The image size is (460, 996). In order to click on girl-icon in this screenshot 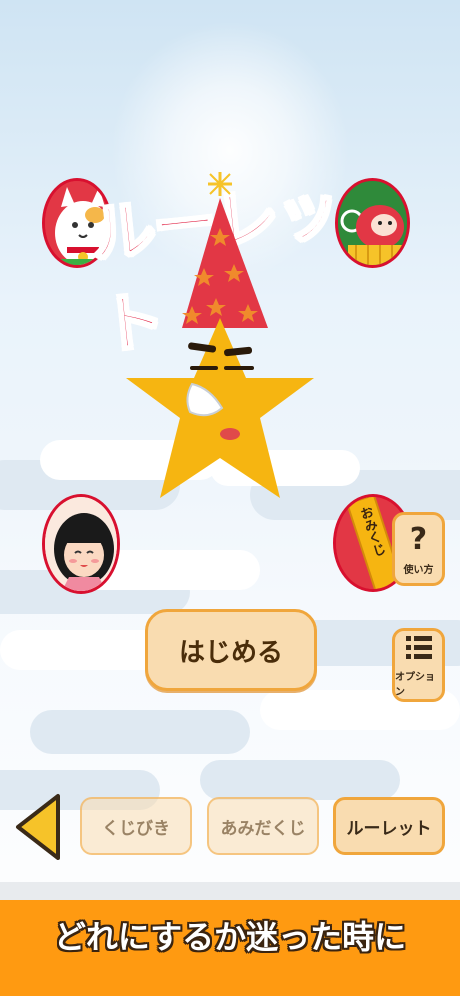, I will do `click(81, 544)`.